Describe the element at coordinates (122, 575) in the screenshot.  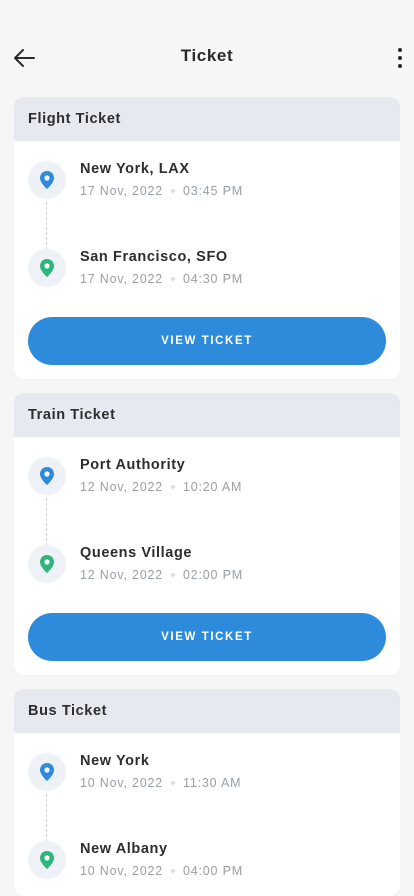
I see `destination-date: 12 Nov, 2022` at that location.